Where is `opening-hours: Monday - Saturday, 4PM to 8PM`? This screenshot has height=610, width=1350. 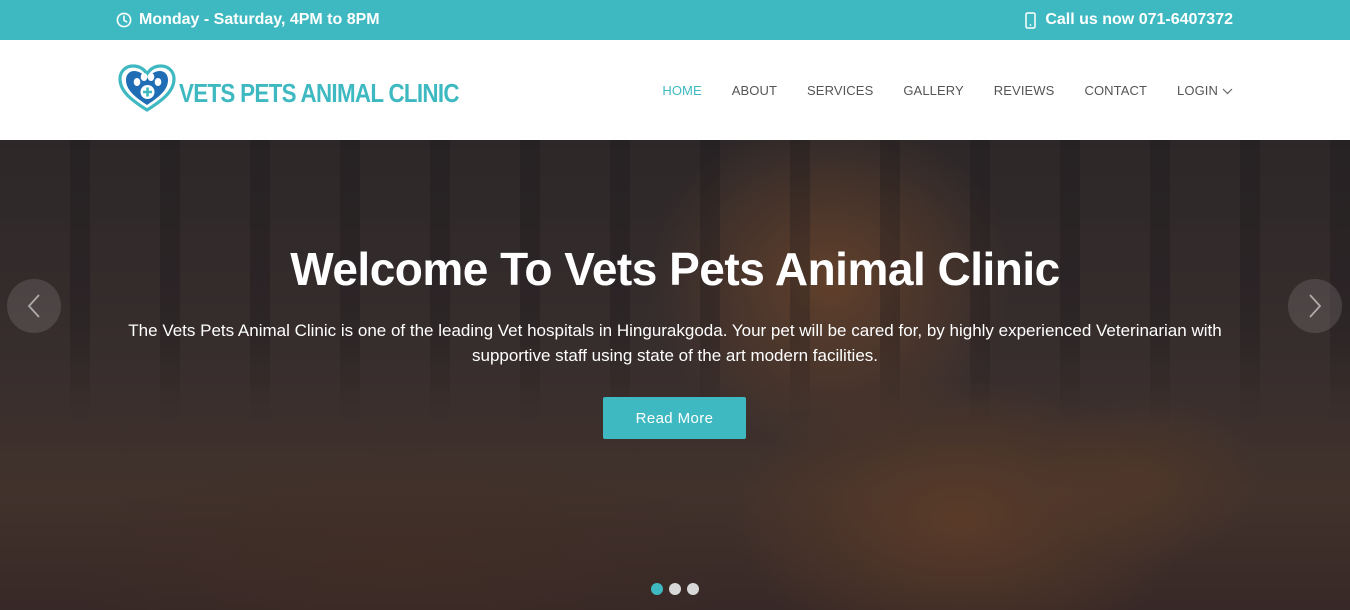
opening-hours: Monday - Saturday, 4PM to 8PM is located at coordinates (248, 20).